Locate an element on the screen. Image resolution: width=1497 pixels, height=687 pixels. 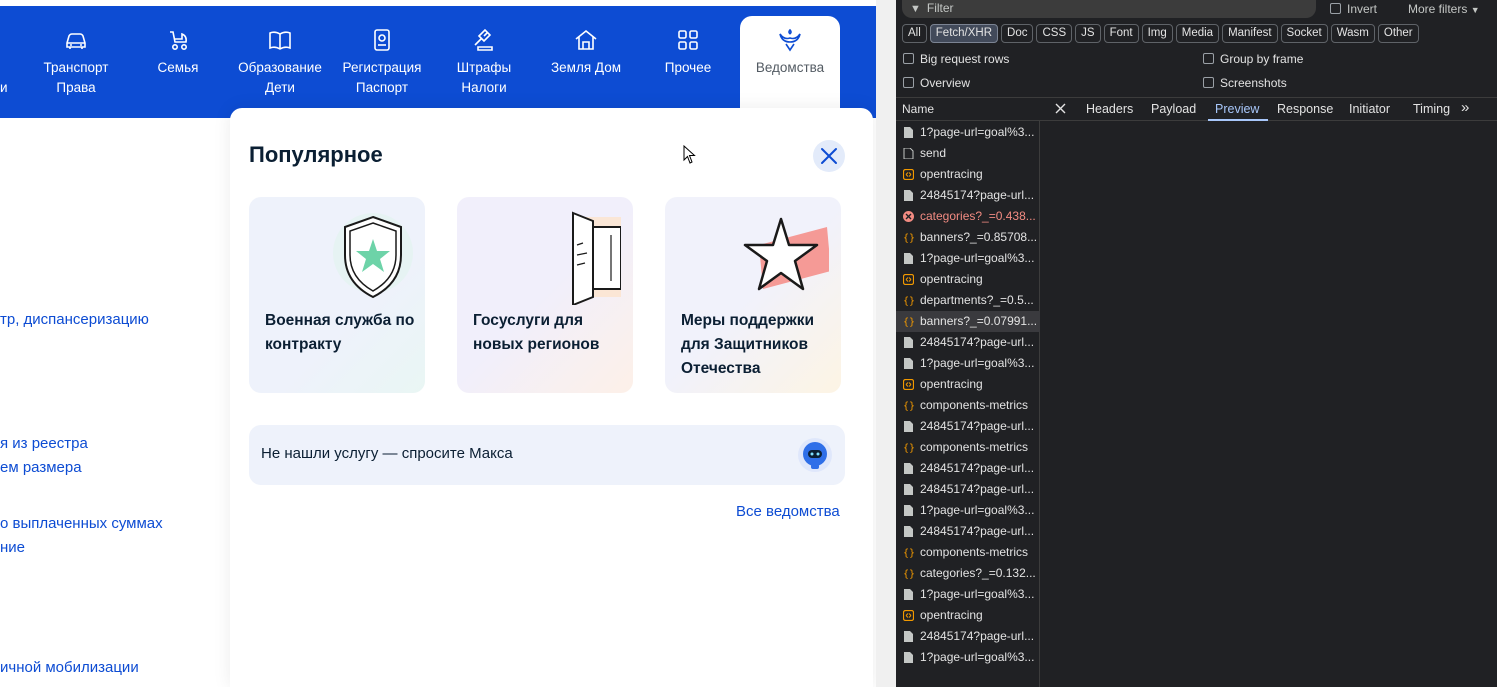
category-passport: Регистрация Паспорт is located at coordinates (382, 62).